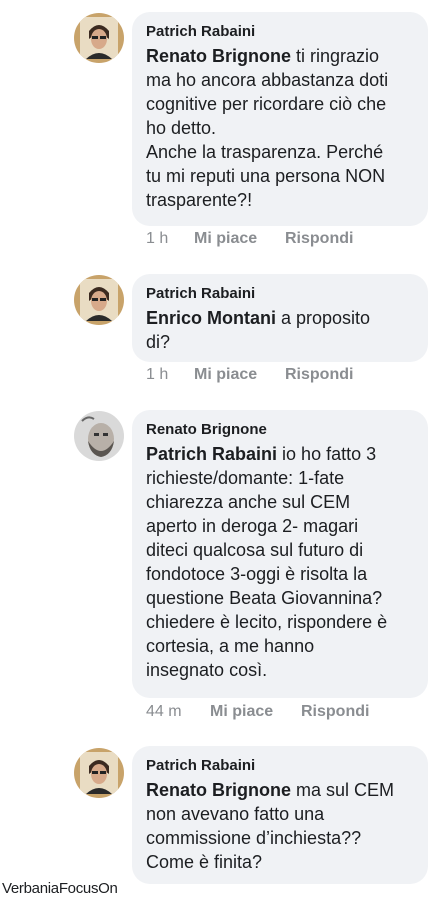 This screenshot has width=444, height=900. I want to click on comment-actions: 44 m Mi piace Rispondi, so click(257, 712).